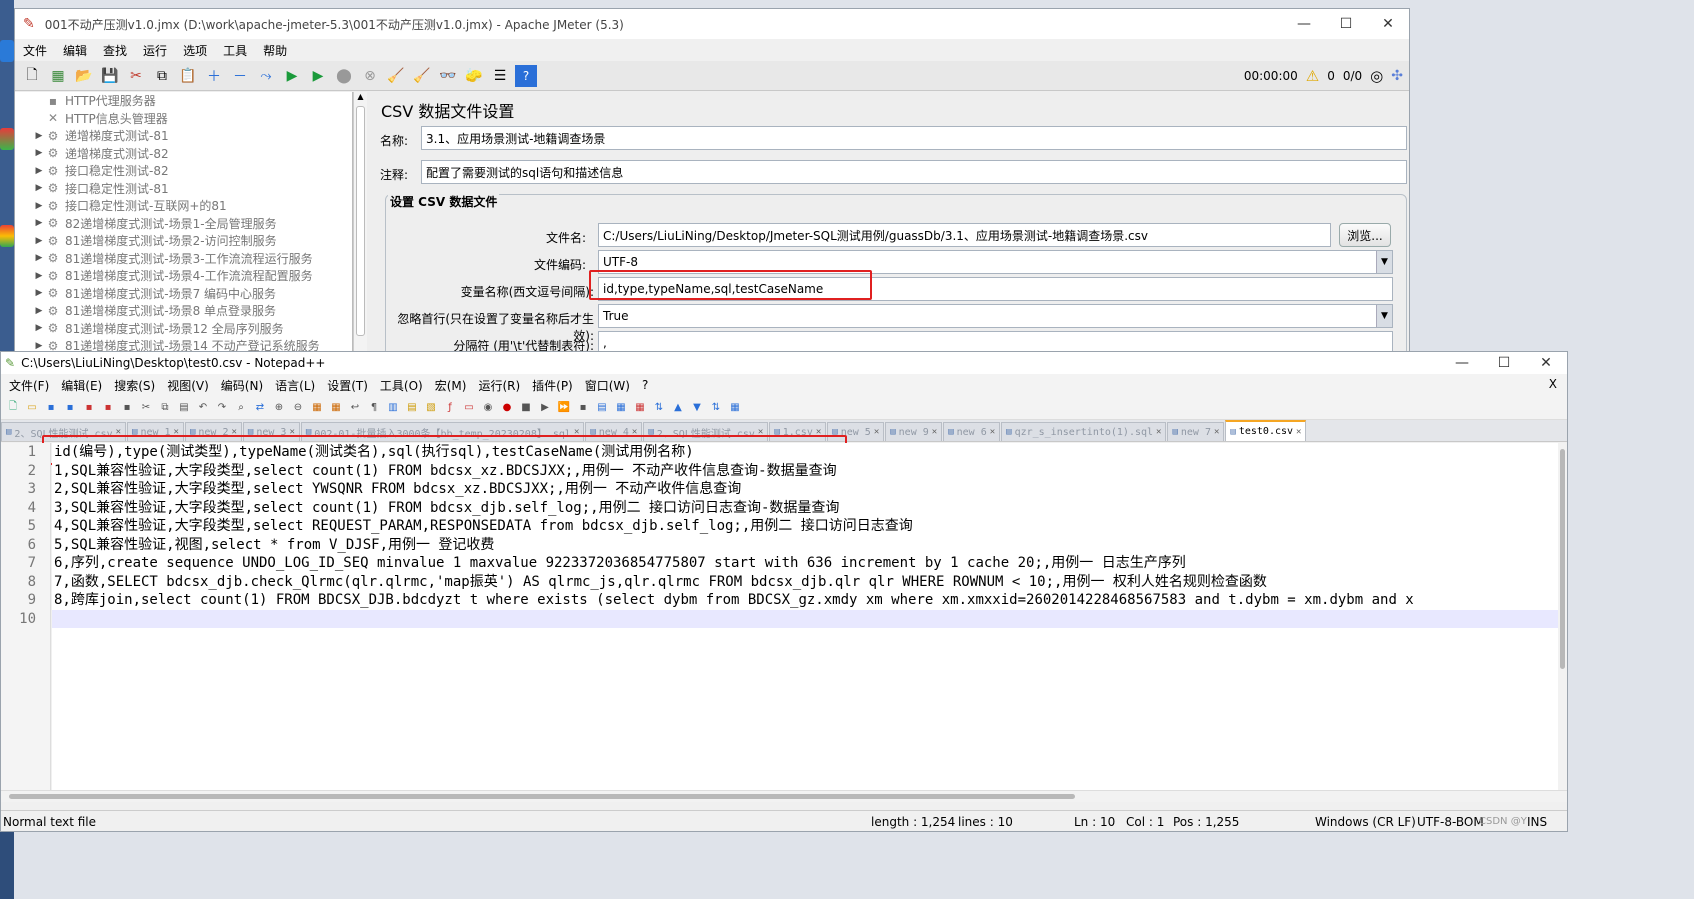 This screenshot has height=899, width=1694. Describe the element at coordinates (1450, 822) in the screenshot. I see `file-encoding: UTF-8-BOM` at that location.